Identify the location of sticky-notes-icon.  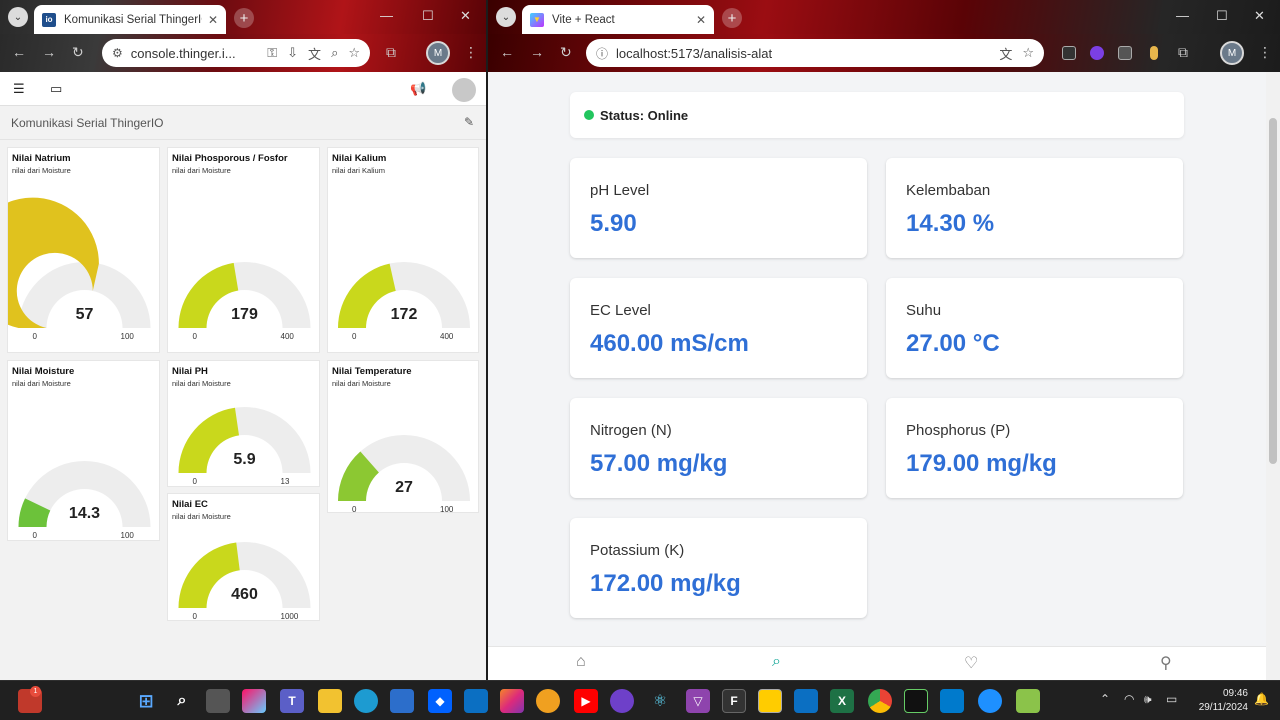
(770, 701).